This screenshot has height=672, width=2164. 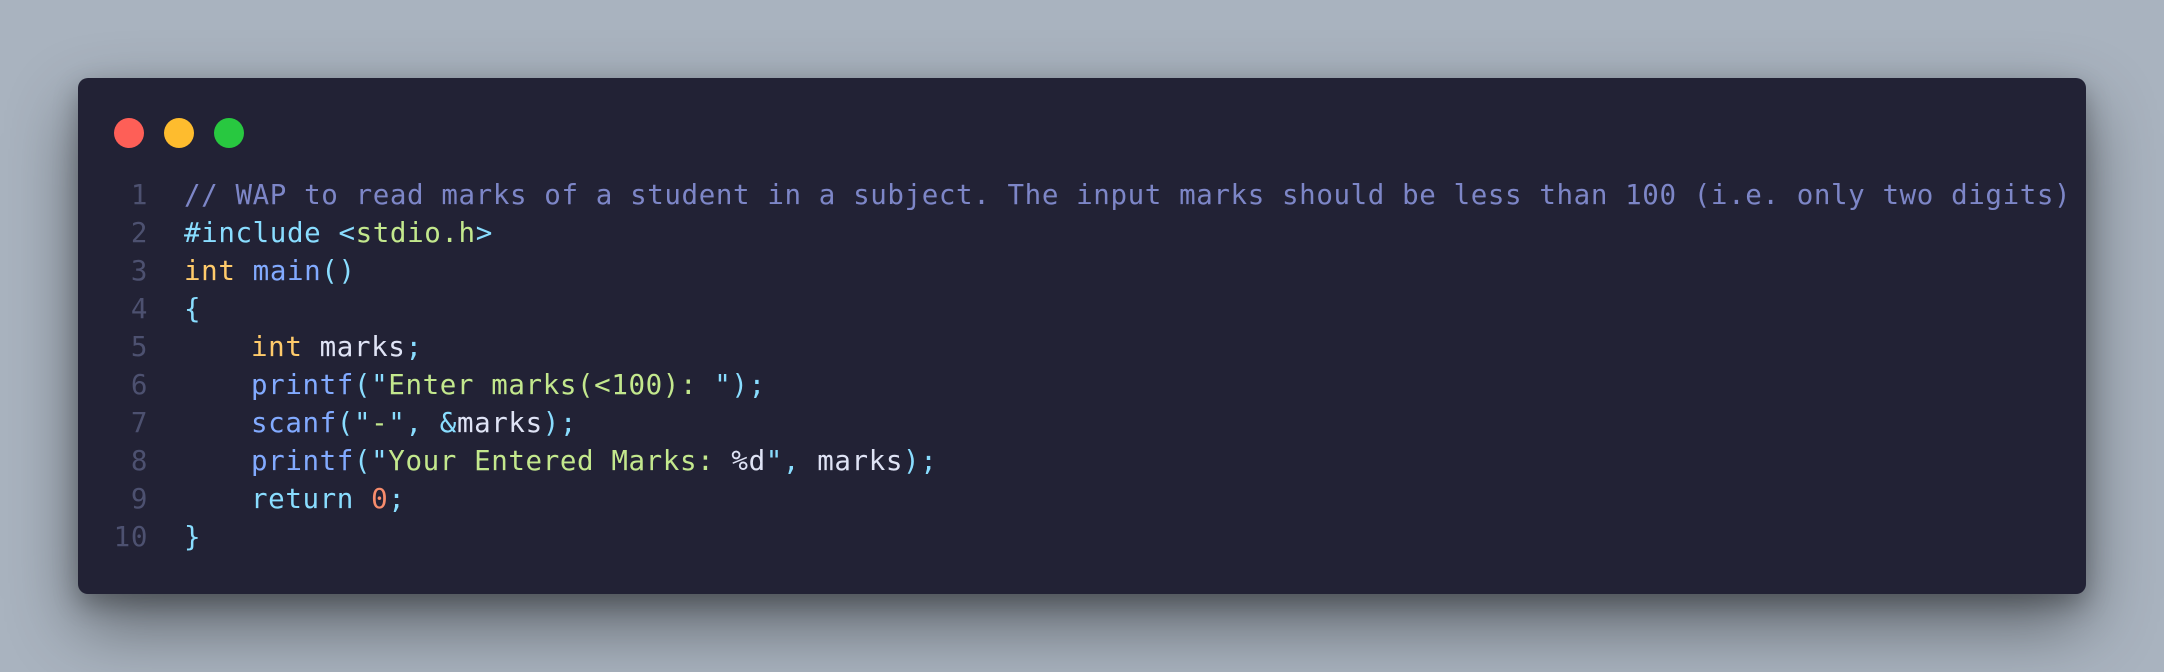 I want to click on line-number: 9, so click(x=139, y=499).